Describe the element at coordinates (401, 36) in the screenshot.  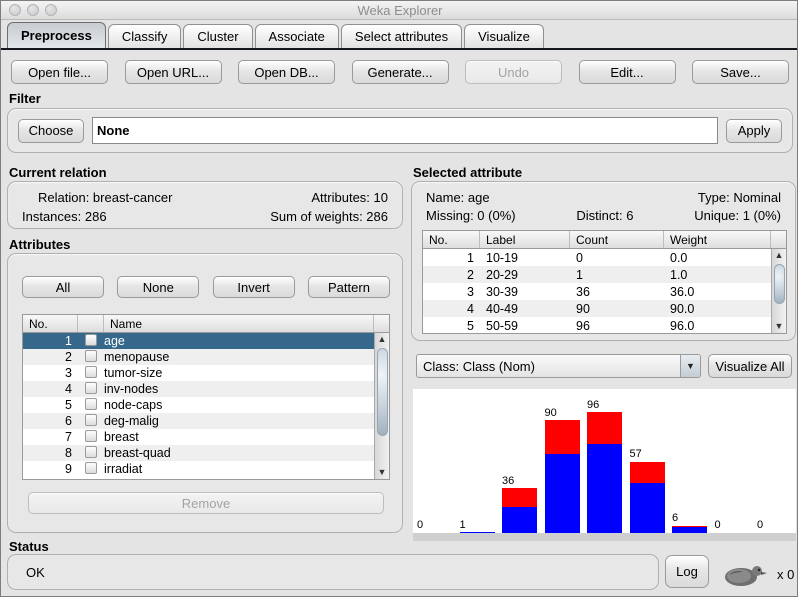
I see `tab-select-attributes: Select attributes` at that location.